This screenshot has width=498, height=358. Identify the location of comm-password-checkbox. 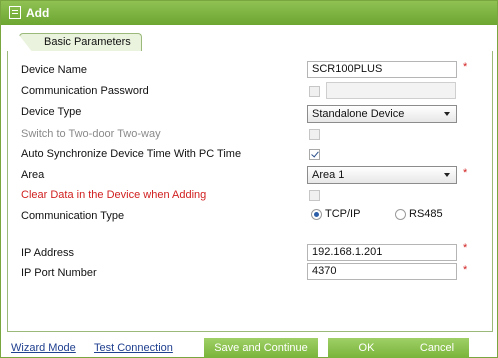
(314, 91).